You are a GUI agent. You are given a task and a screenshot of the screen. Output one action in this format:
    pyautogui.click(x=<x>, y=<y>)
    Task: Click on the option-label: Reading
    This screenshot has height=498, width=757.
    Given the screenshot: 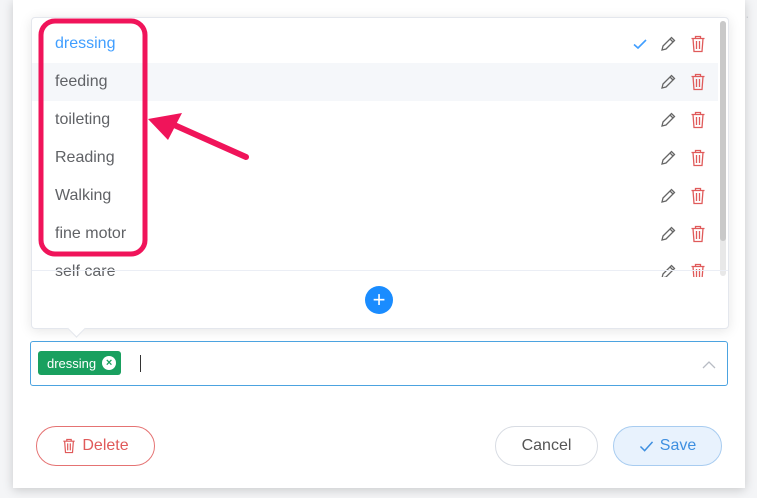 What is the action you would take?
    pyautogui.click(x=85, y=157)
    